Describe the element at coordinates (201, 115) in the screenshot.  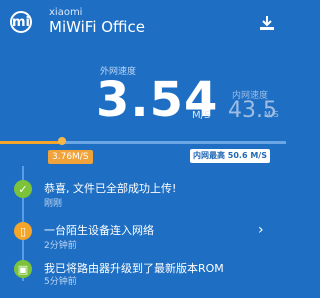
I see `outer-speed-unit: M/S` at that location.